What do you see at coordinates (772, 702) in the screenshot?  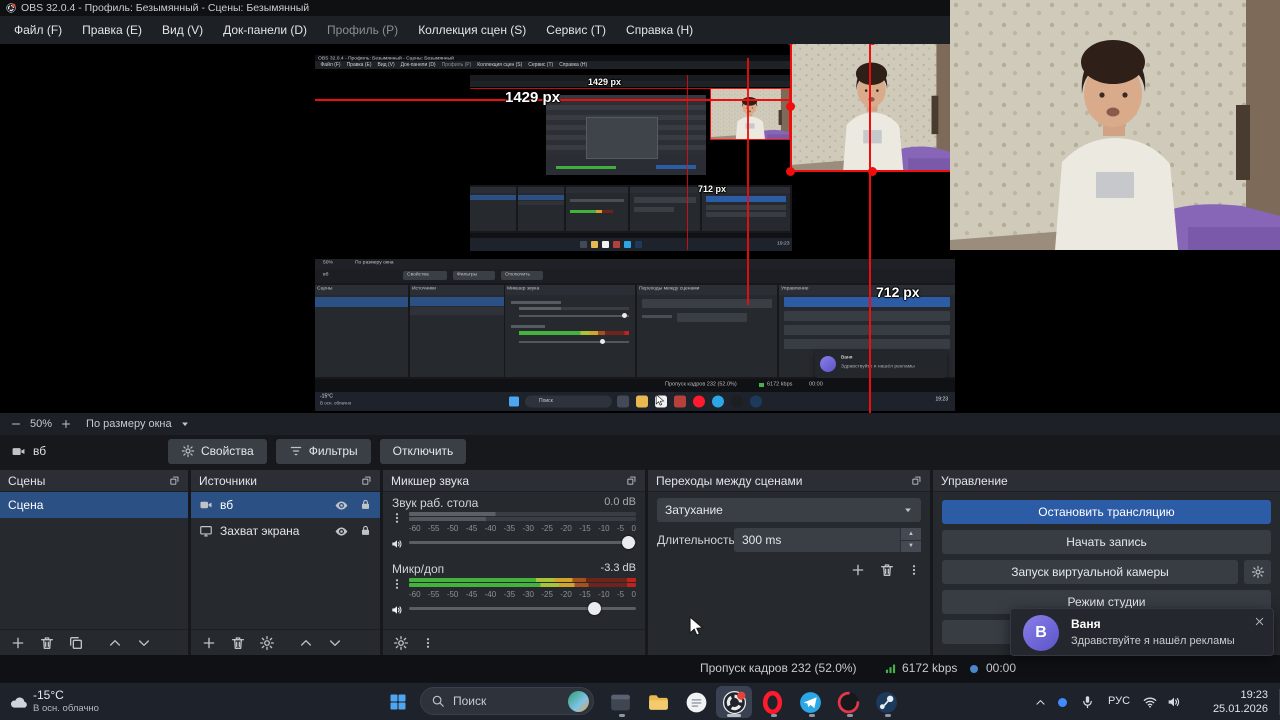 I see `taskbar-opera-icon` at bounding box center [772, 702].